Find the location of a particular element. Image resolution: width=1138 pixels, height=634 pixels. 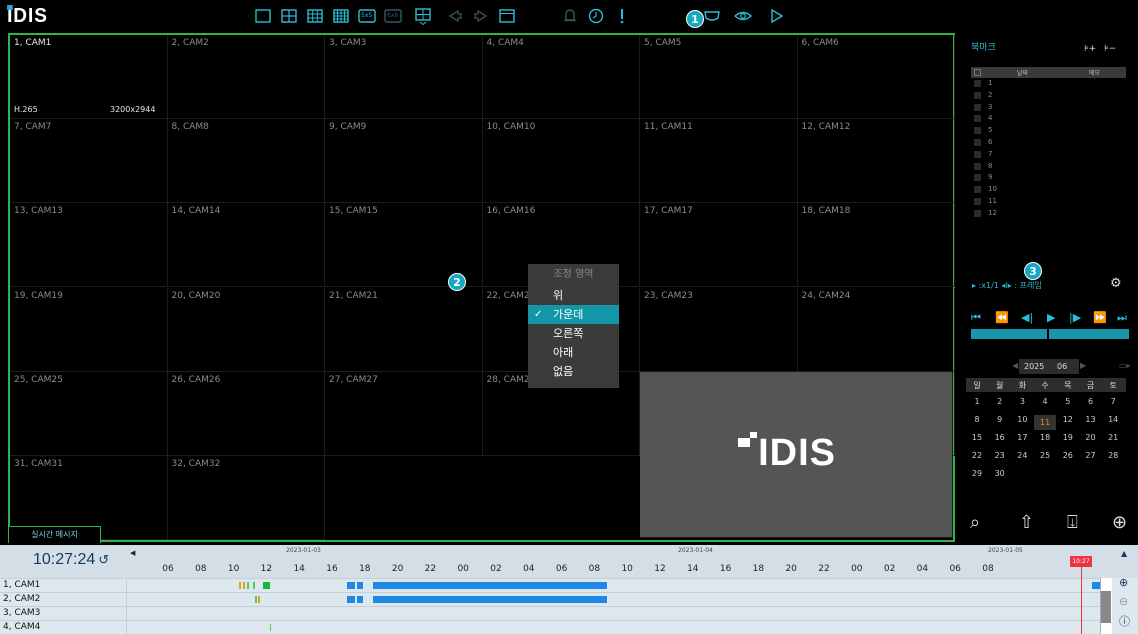

camera-cell: 5, CAM5 is located at coordinates (719, 77).